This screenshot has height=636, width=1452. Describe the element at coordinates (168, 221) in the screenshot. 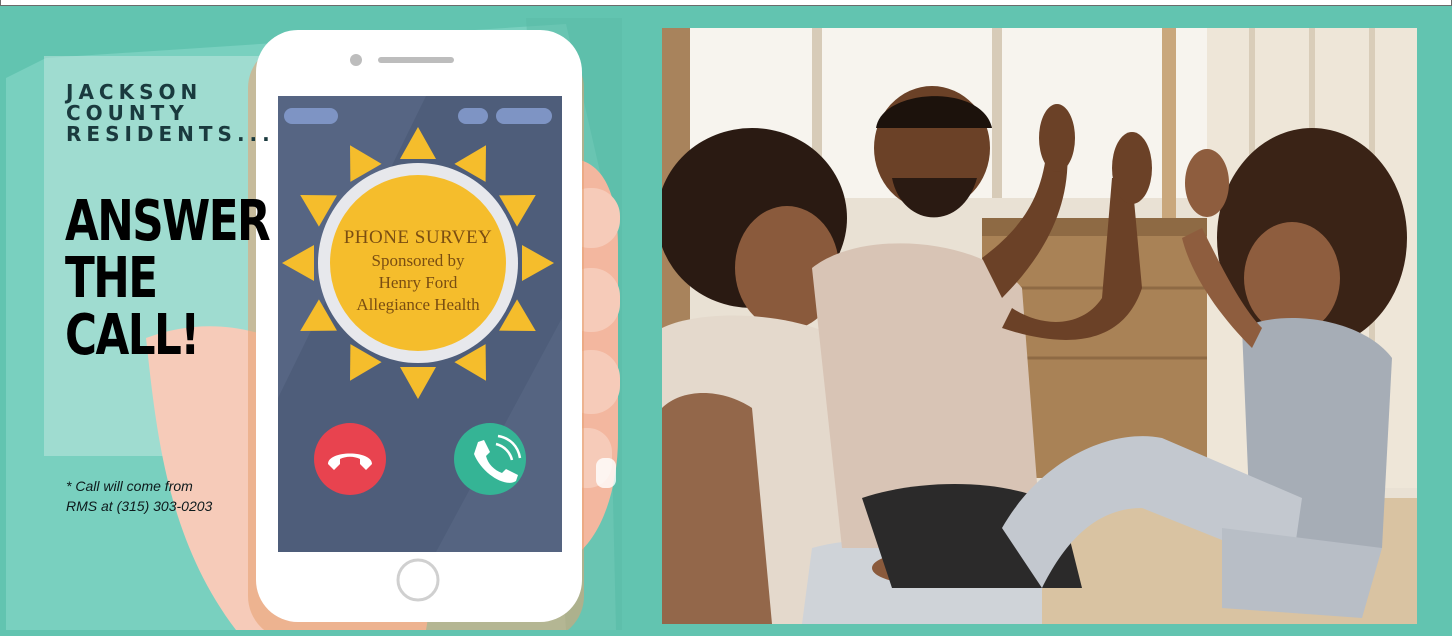

I see `headline-line-1: ANSWER` at that location.